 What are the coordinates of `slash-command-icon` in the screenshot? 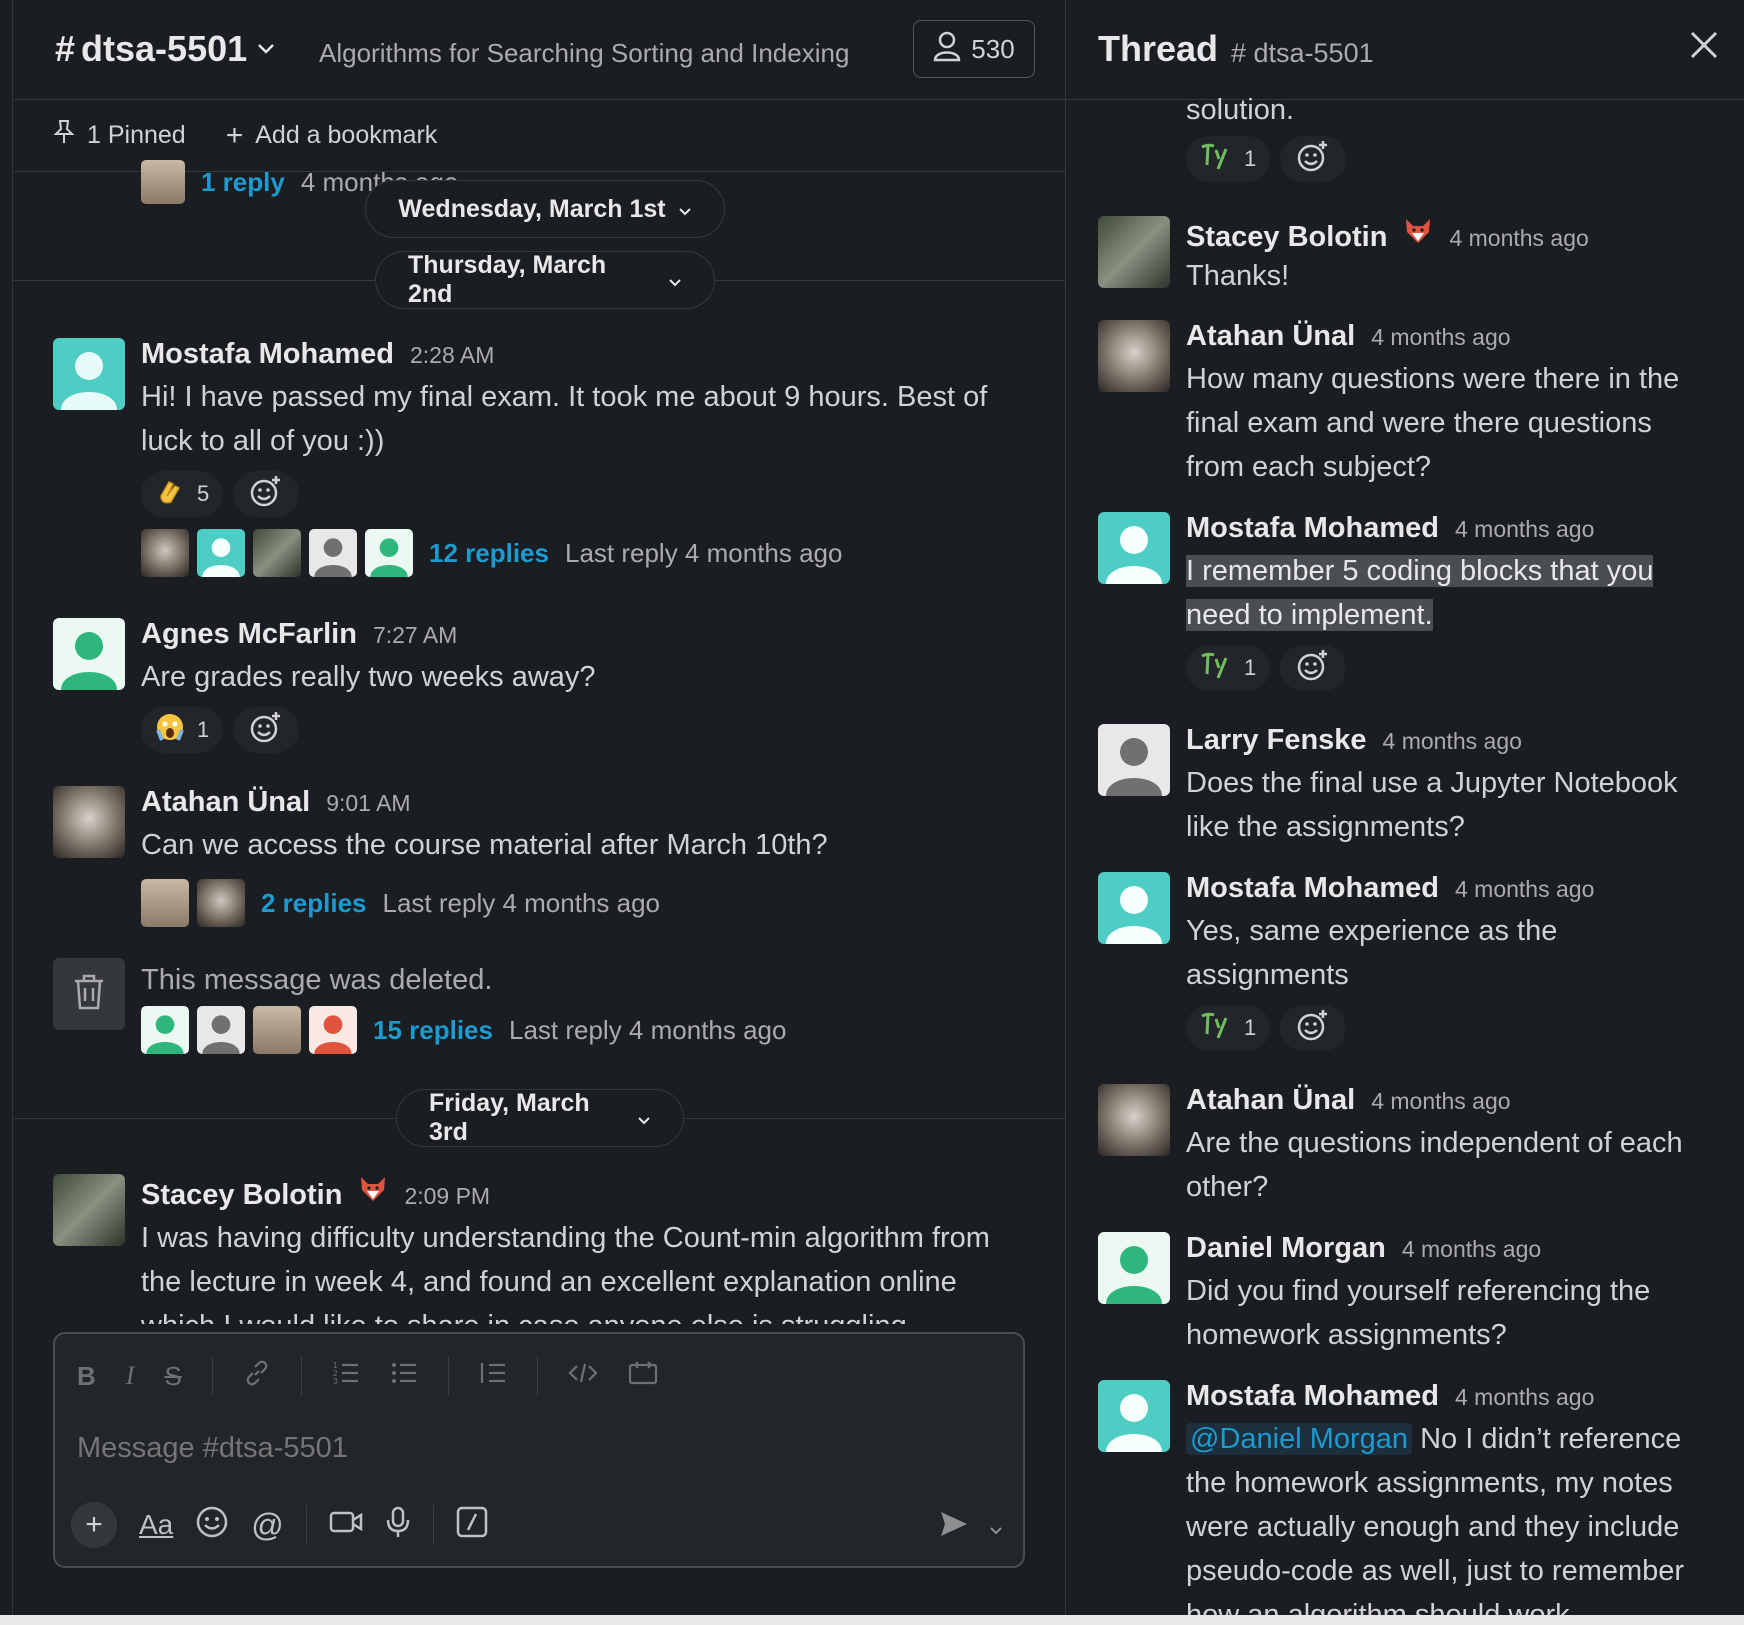 It's located at (472, 1525).